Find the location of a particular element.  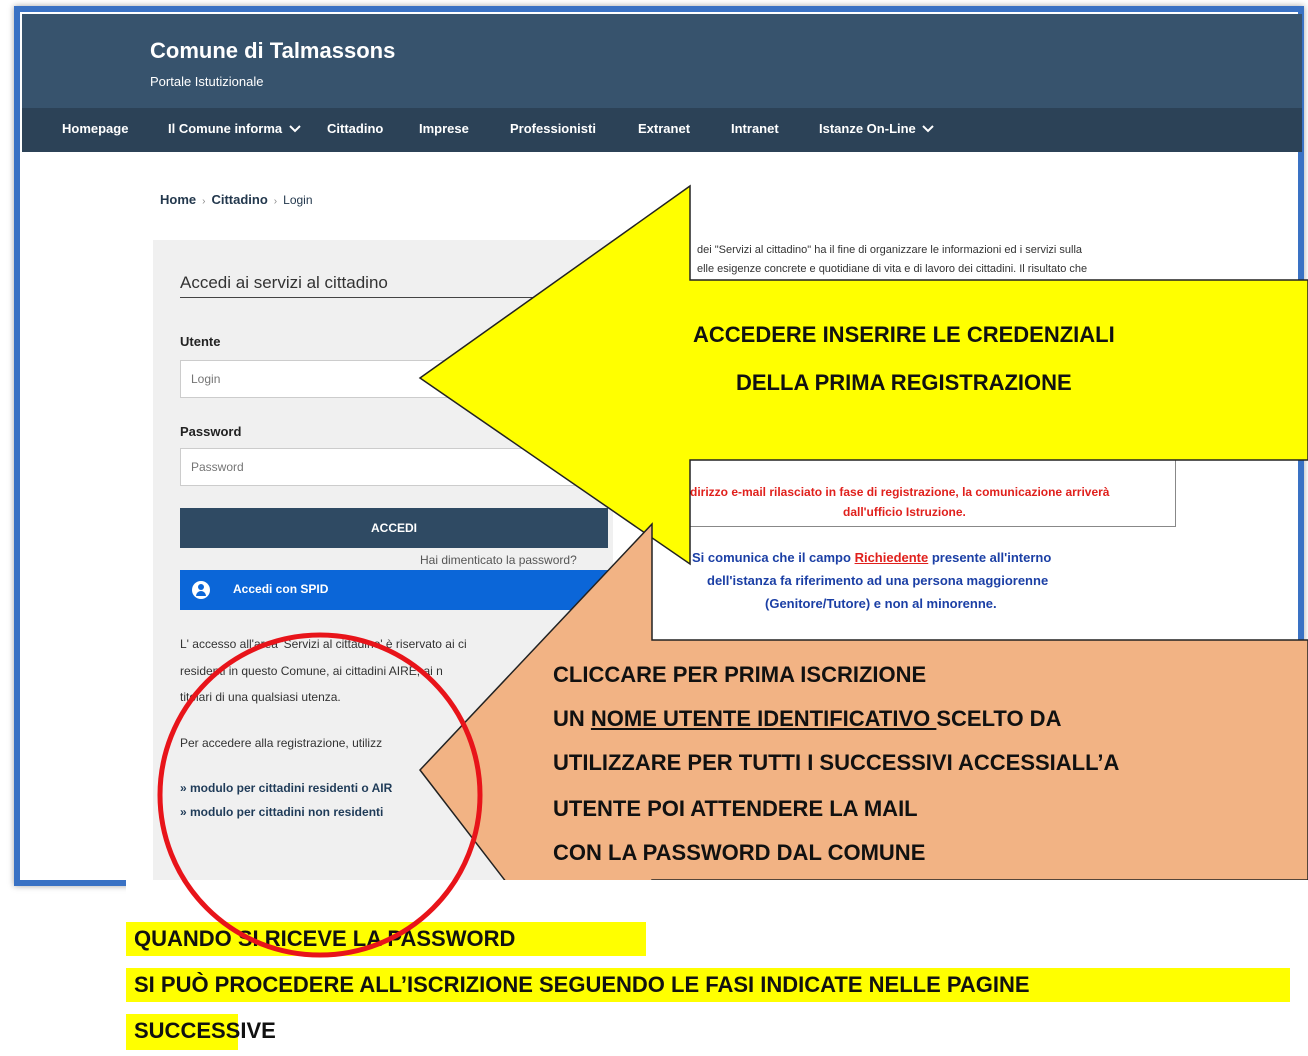

highlight-circle-layer is located at coordinates (320, 795).